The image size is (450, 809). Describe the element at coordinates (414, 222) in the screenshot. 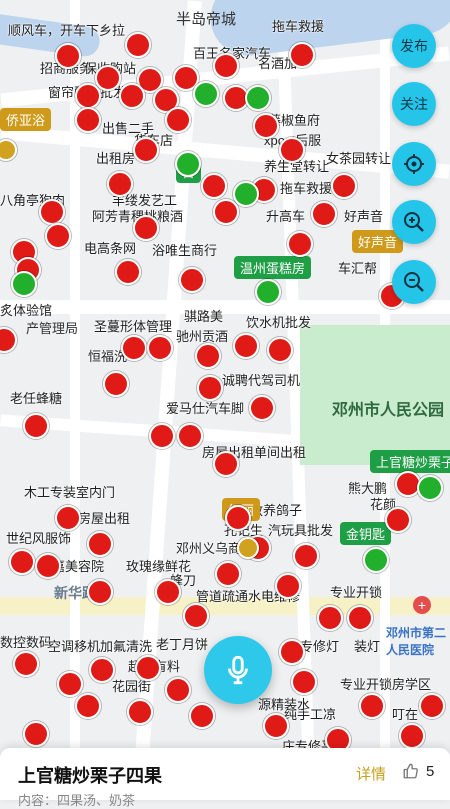

I see `zoom-in-button` at that location.